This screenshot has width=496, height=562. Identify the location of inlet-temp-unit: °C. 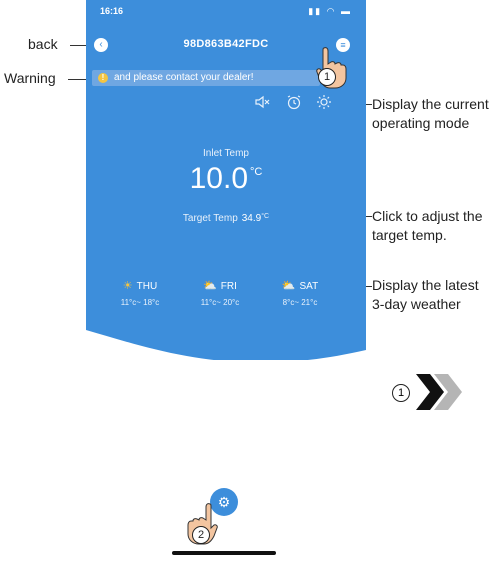
(256, 172).